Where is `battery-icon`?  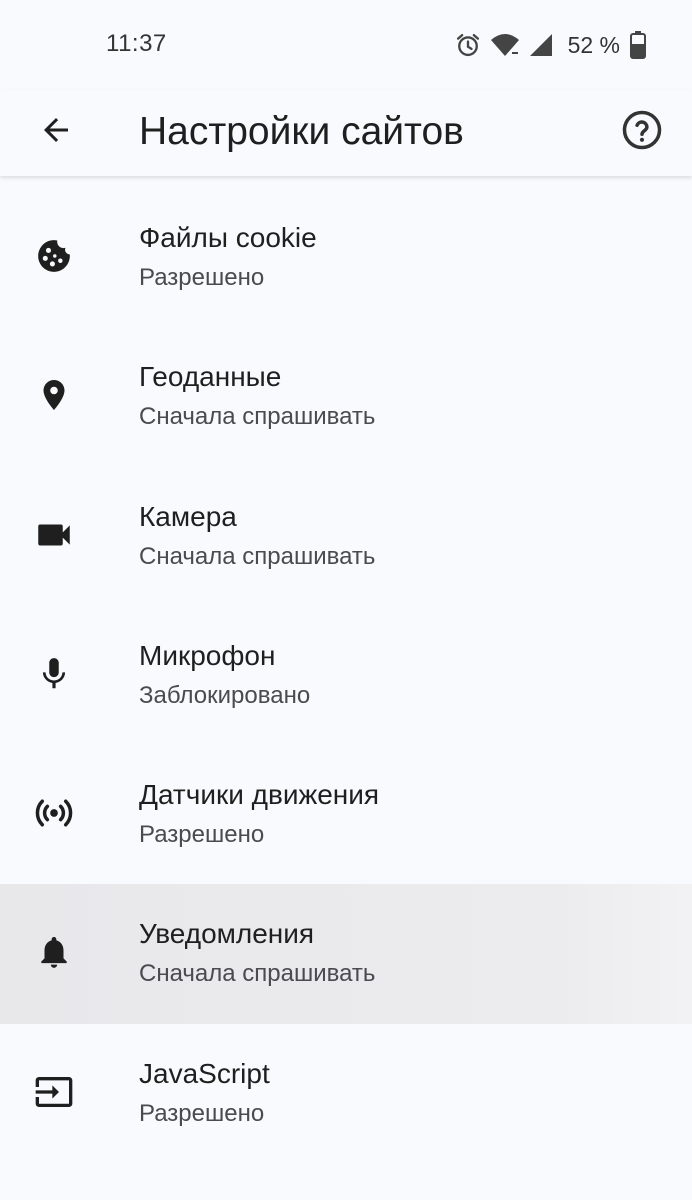 battery-icon is located at coordinates (638, 45).